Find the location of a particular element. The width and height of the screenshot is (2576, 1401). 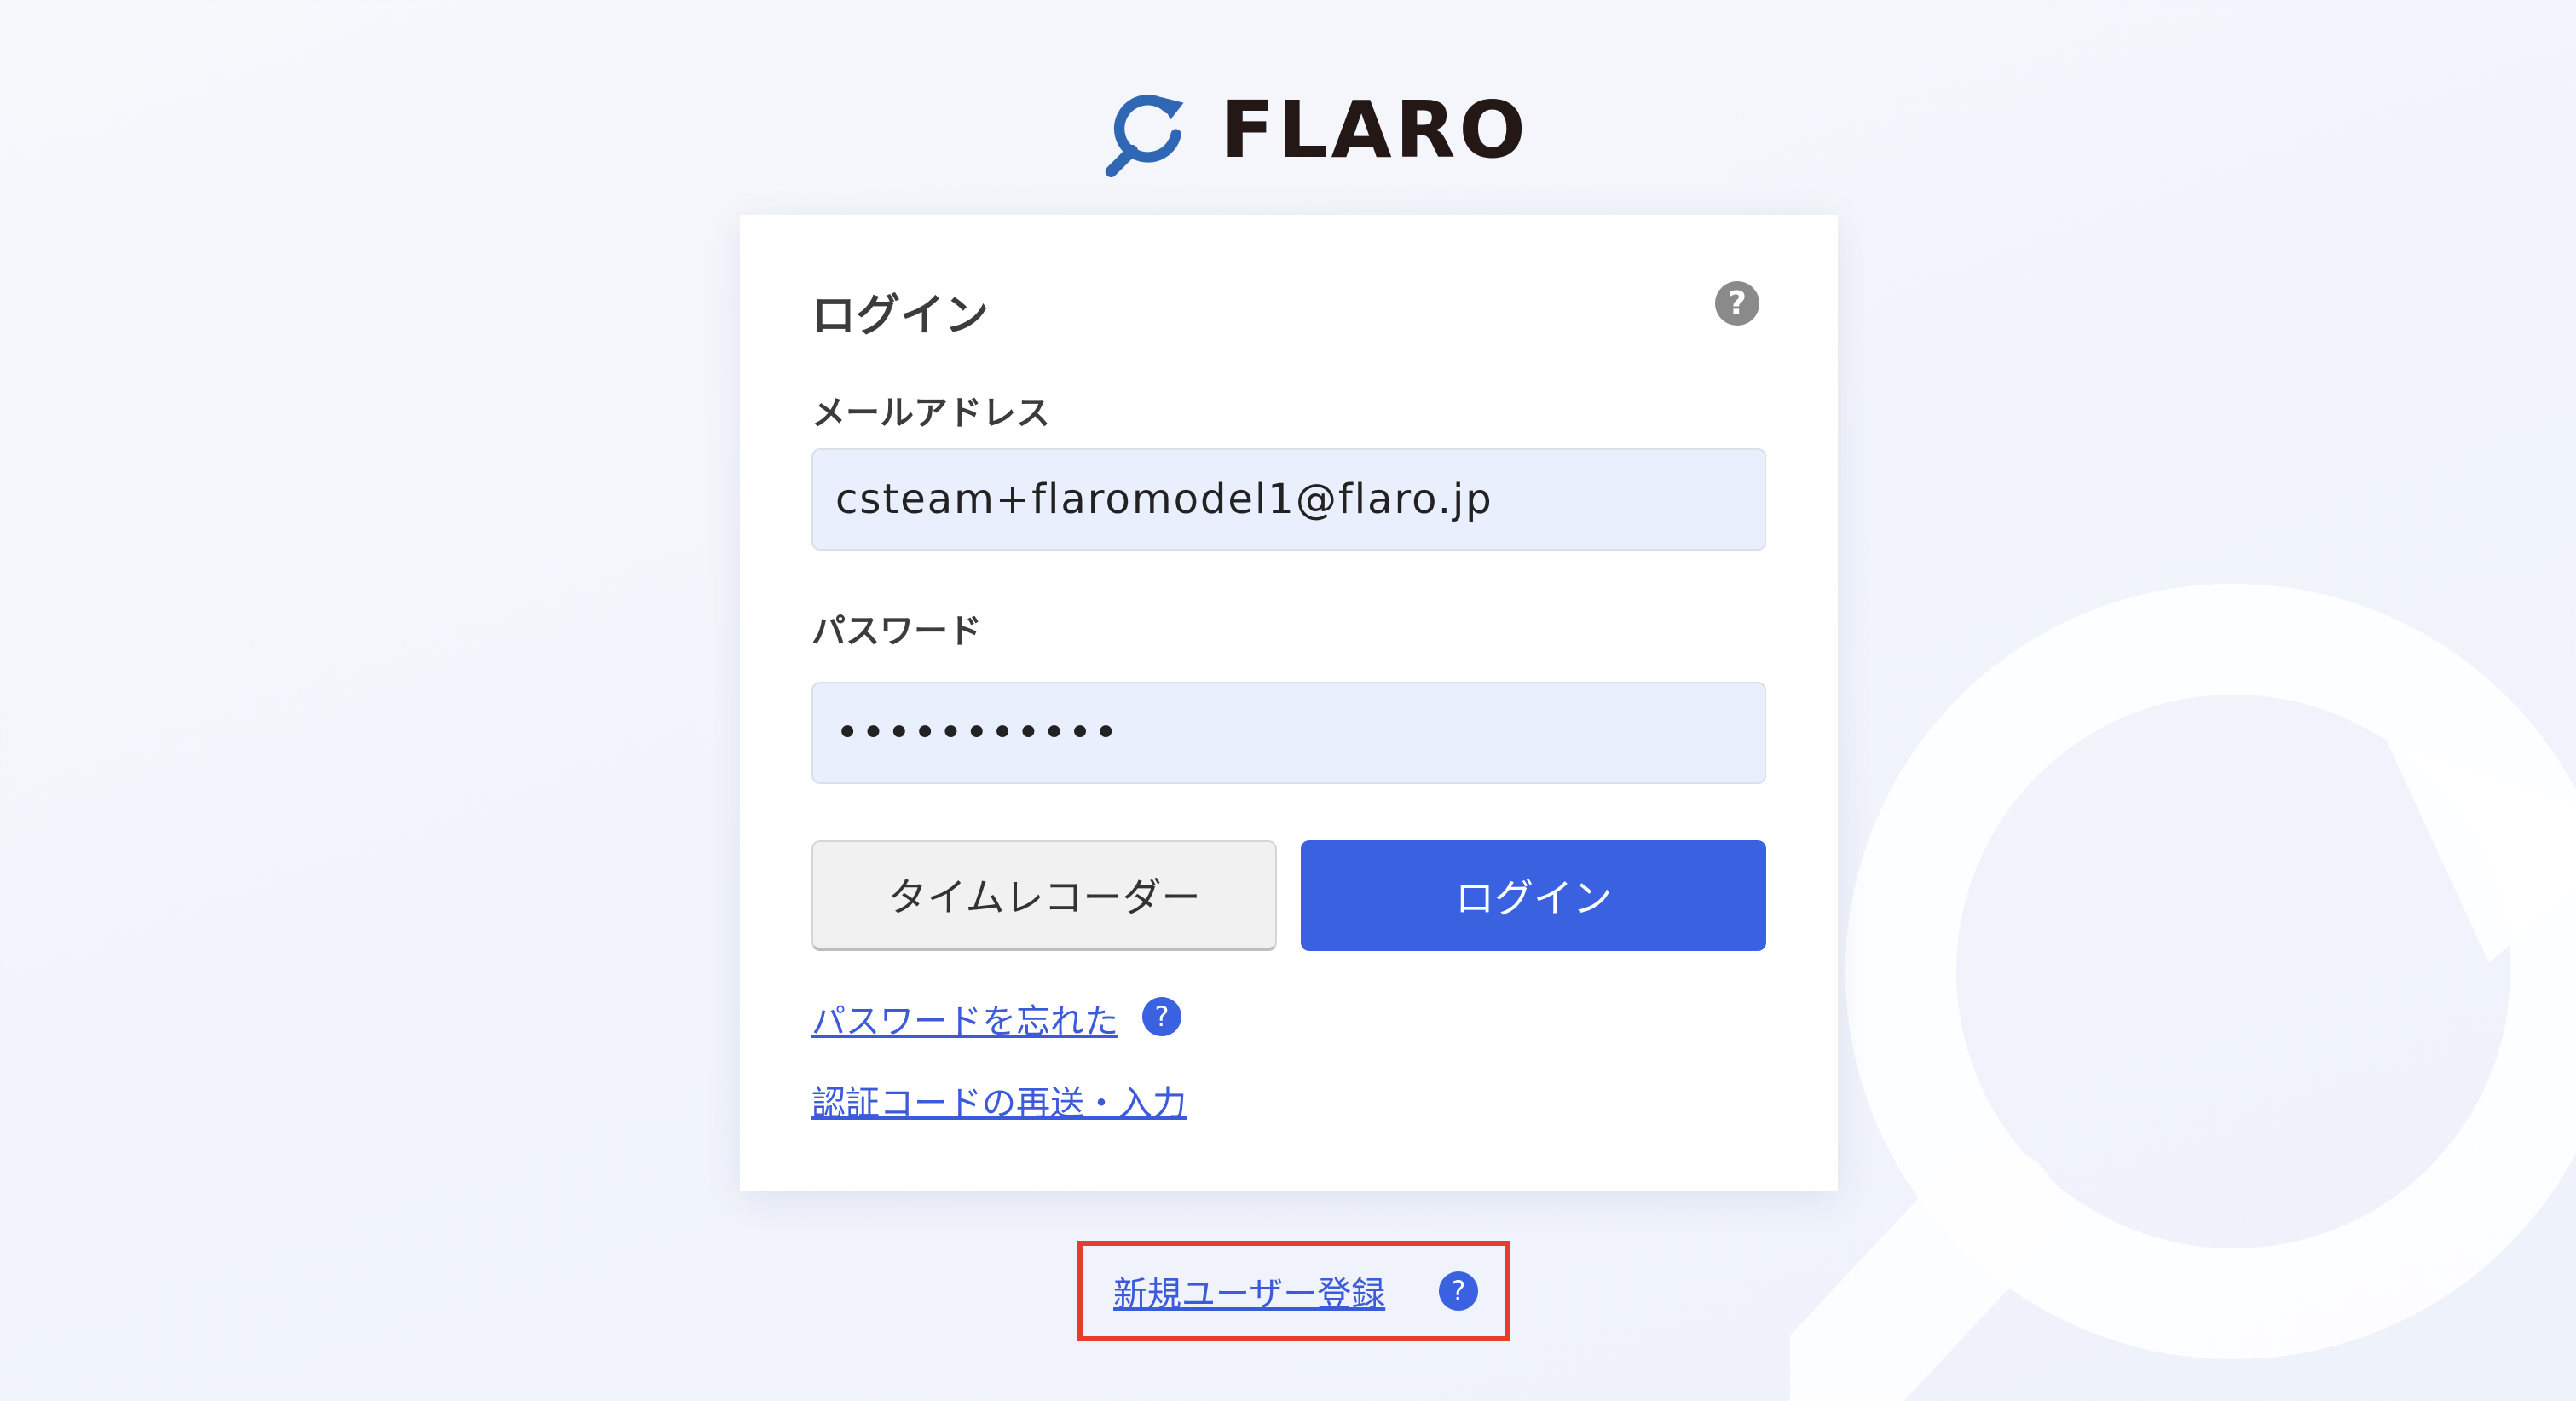

email-label: メールアドレス is located at coordinates (930, 413).